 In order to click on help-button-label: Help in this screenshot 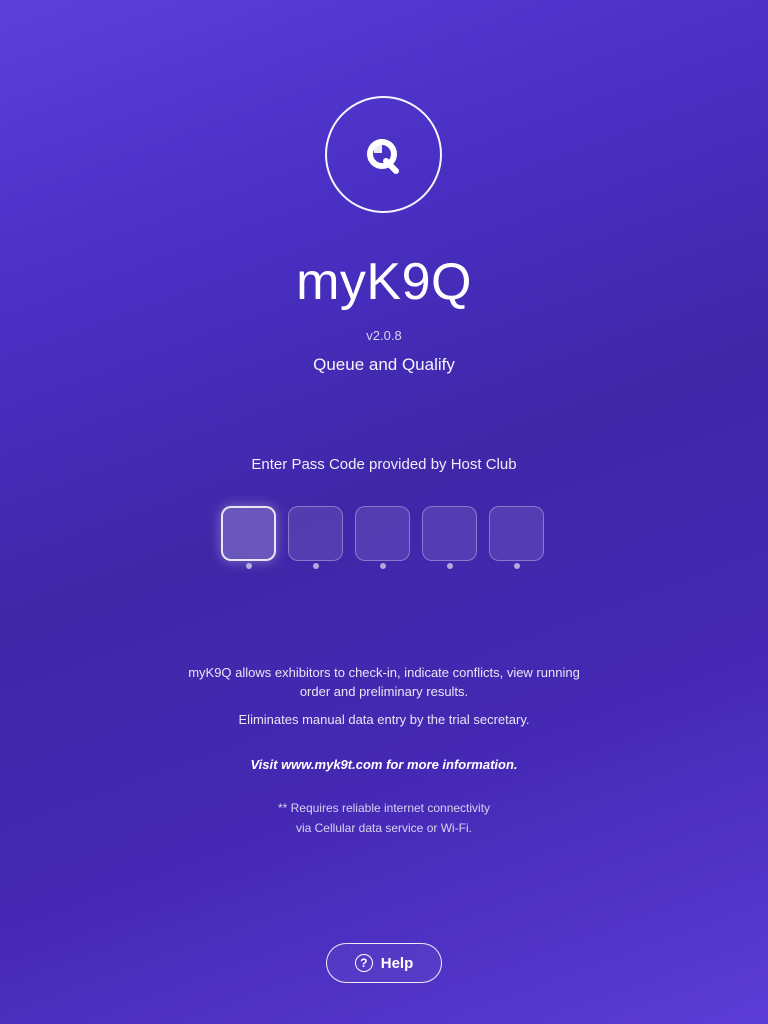, I will do `click(397, 963)`.